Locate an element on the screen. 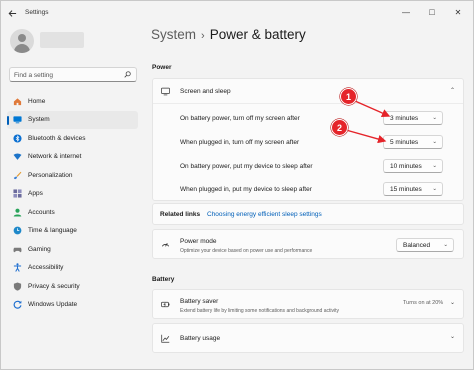 Image resolution: width=474 pixels, height=370 pixels. chevron-up-icon: ⌃ is located at coordinates (452, 91).